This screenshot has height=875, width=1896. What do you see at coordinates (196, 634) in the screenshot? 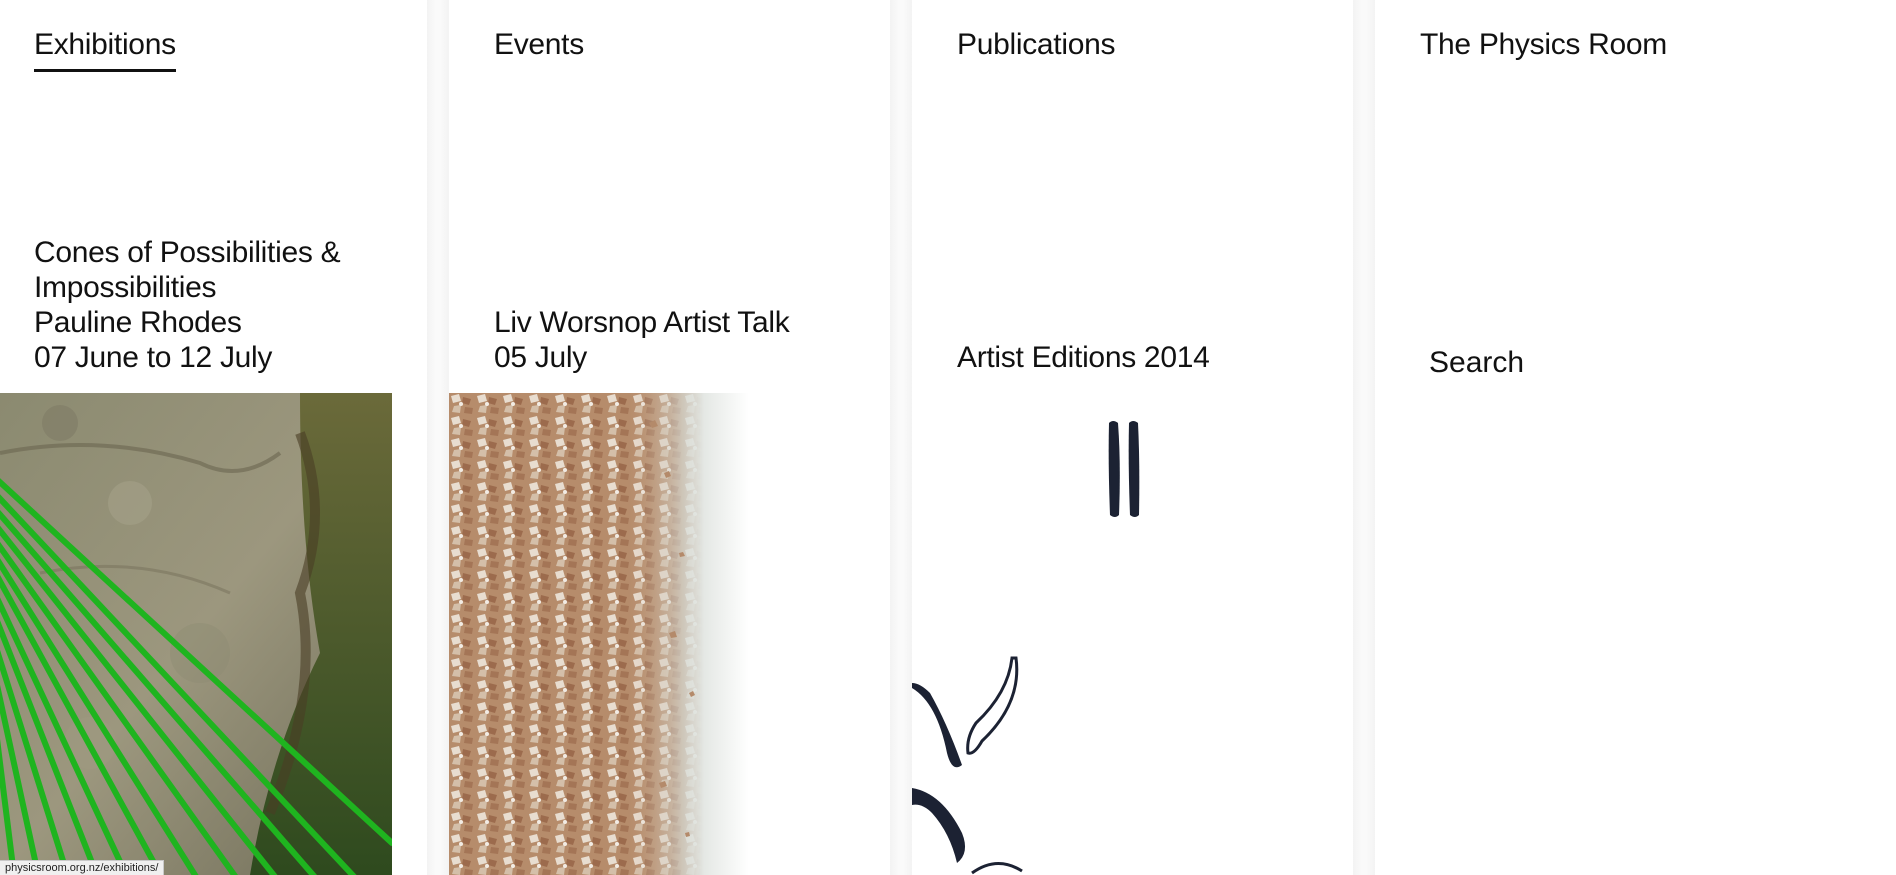
I see `exhibition-image: physicsroom.org.nz/exhibitions/` at bounding box center [196, 634].